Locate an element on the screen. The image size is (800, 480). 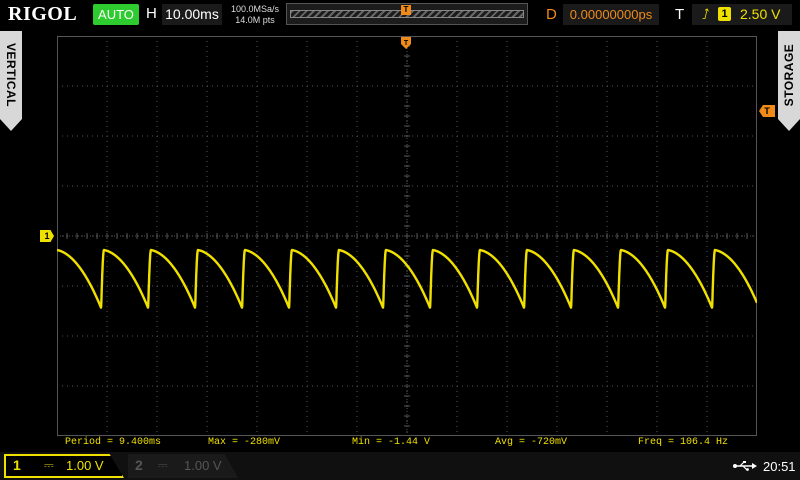
delay-label: D is located at coordinates (551, 14).